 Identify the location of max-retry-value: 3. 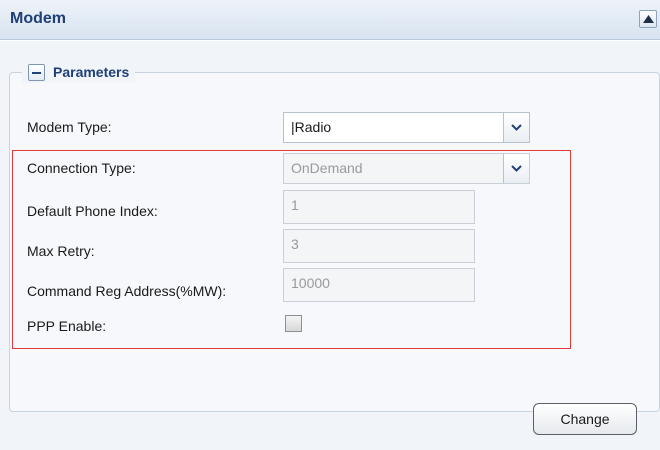
(295, 244).